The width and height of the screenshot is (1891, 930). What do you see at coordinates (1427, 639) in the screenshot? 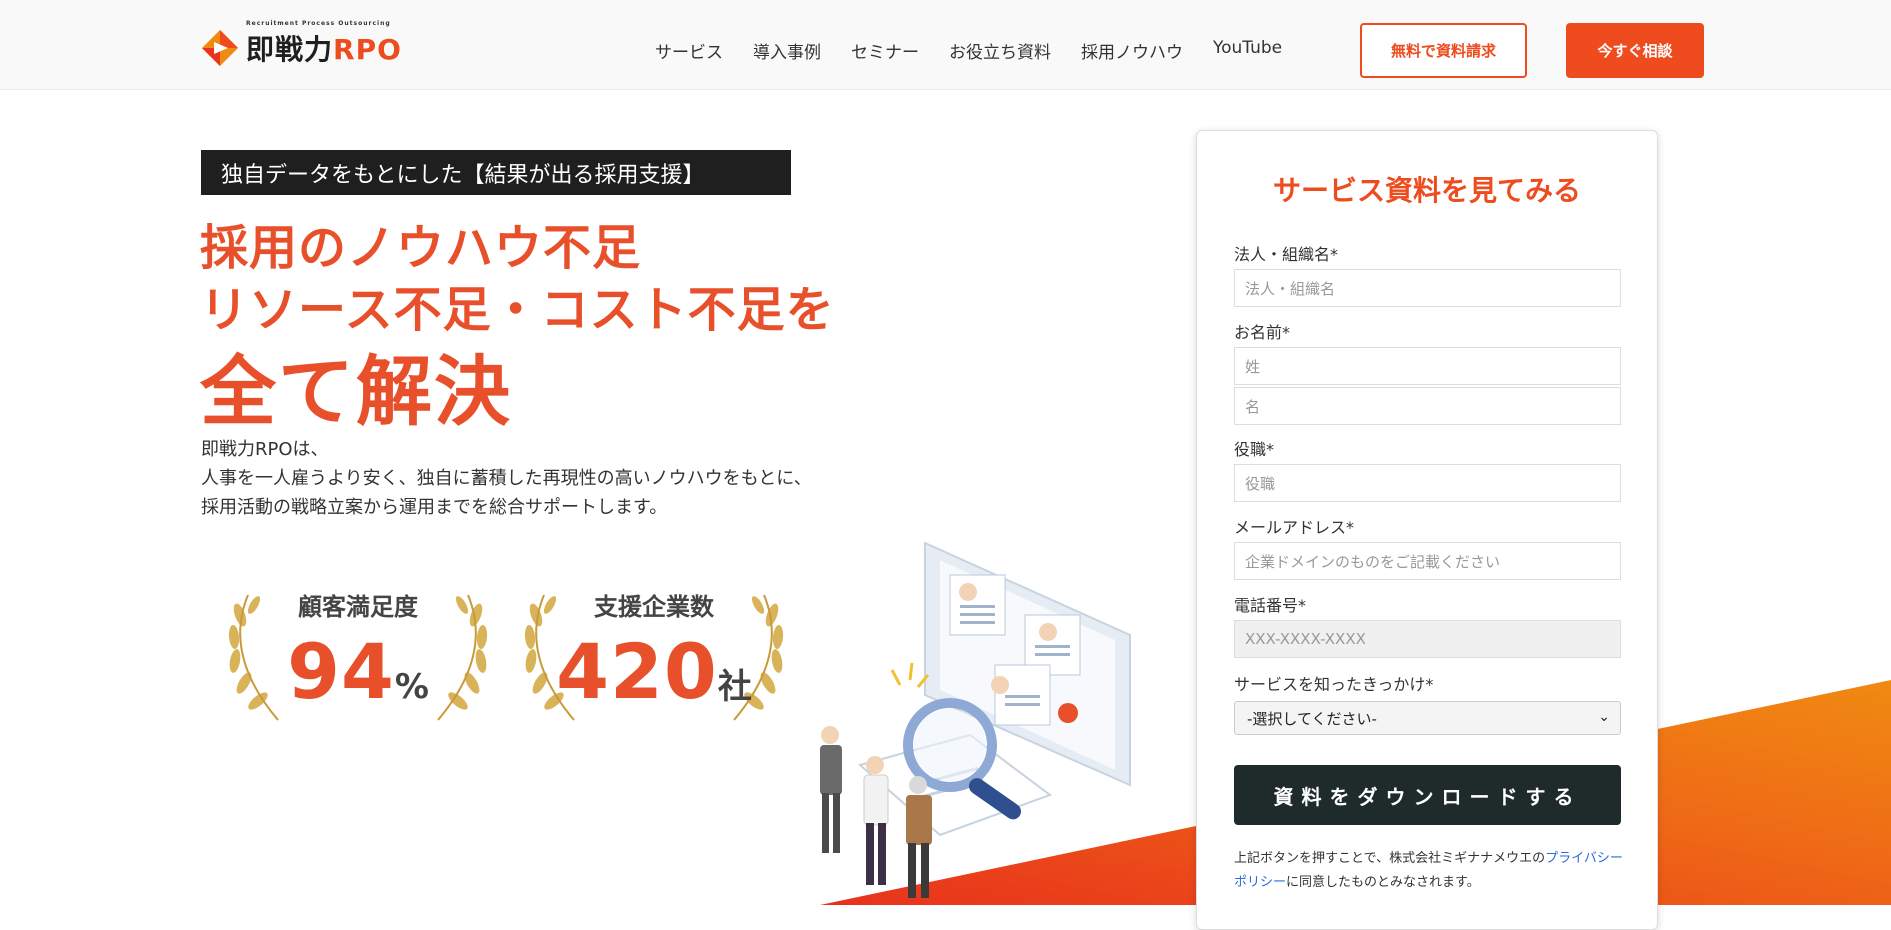
I see `phone-input: XXX-XXXX-XXXX` at bounding box center [1427, 639].